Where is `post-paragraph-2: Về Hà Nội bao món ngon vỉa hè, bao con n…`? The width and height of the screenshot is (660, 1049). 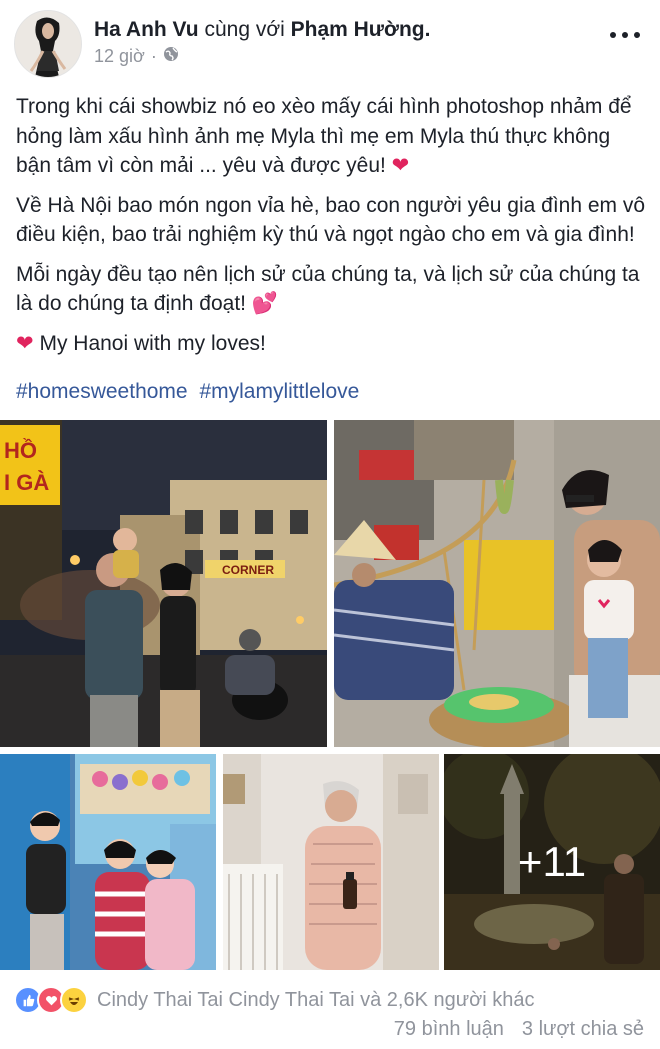 post-paragraph-2: Về Hà Nội bao món ngon vỉa hè, bao con n… is located at coordinates (331, 220).